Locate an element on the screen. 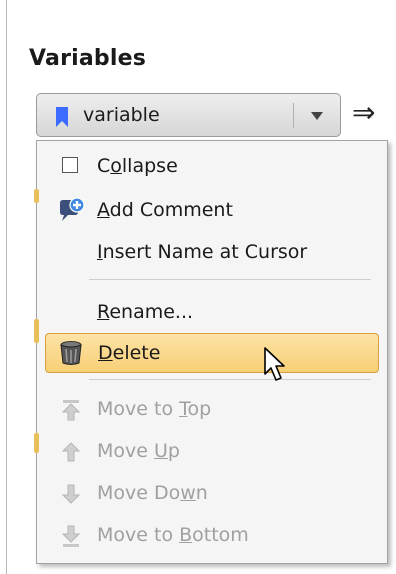 This screenshot has width=396, height=574. move-to-top-icon is located at coordinates (71, 410).